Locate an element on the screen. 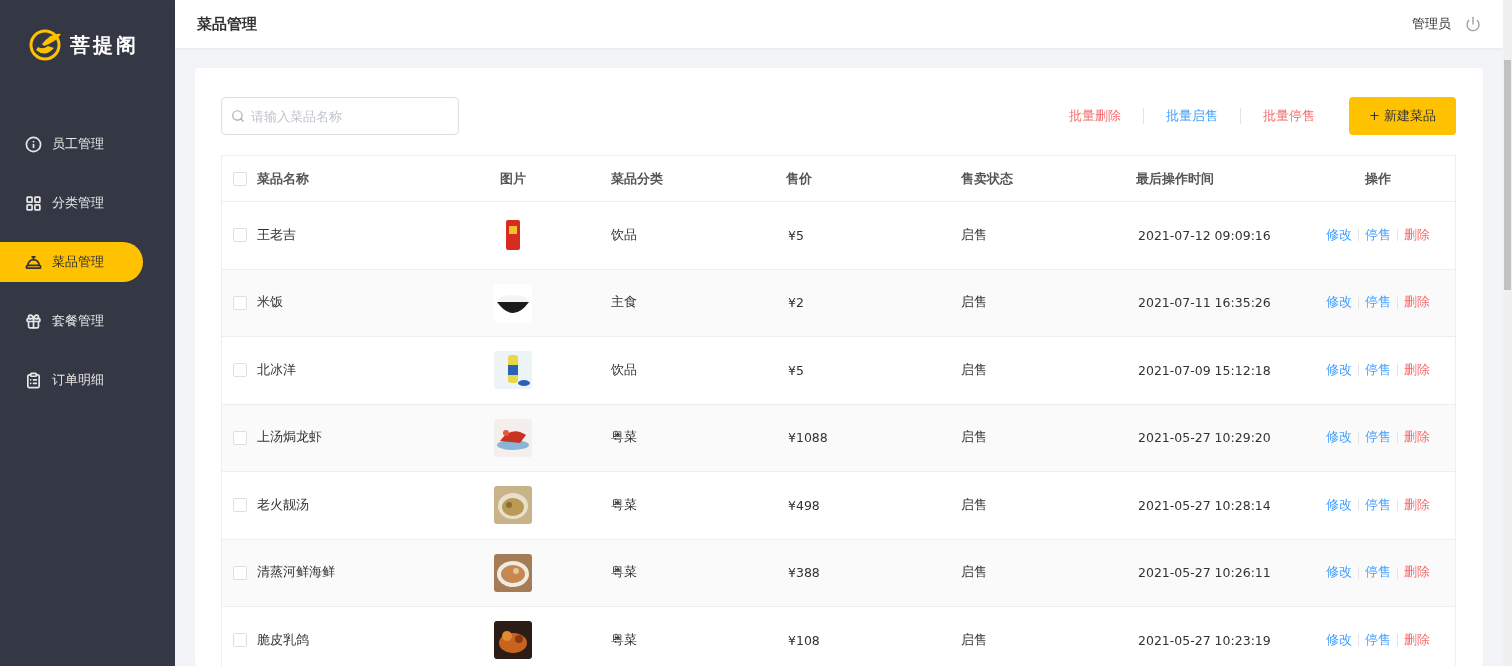 This screenshot has width=1512, height=666. sidebar-item: 分类管理 is located at coordinates (71, 203).